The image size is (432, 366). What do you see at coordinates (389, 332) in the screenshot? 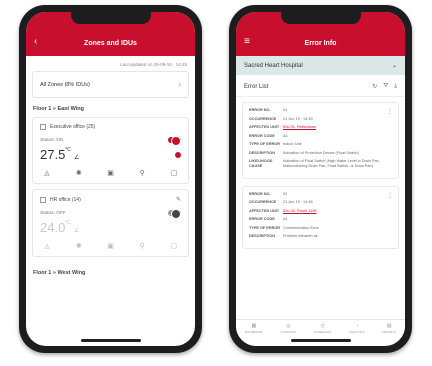
I see `tab-label: REPORTS` at bounding box center [389, 332].